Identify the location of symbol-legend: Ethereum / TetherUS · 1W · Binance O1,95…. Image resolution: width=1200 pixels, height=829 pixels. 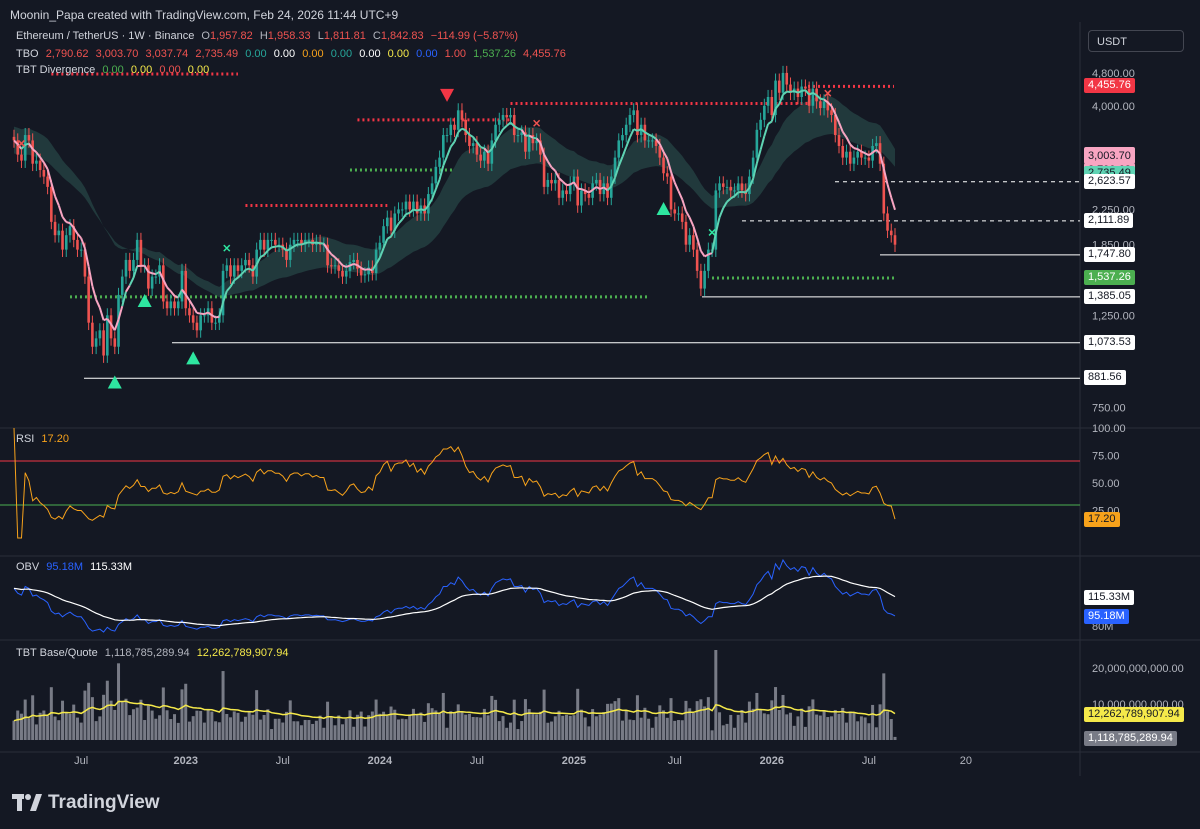
(269, 36).